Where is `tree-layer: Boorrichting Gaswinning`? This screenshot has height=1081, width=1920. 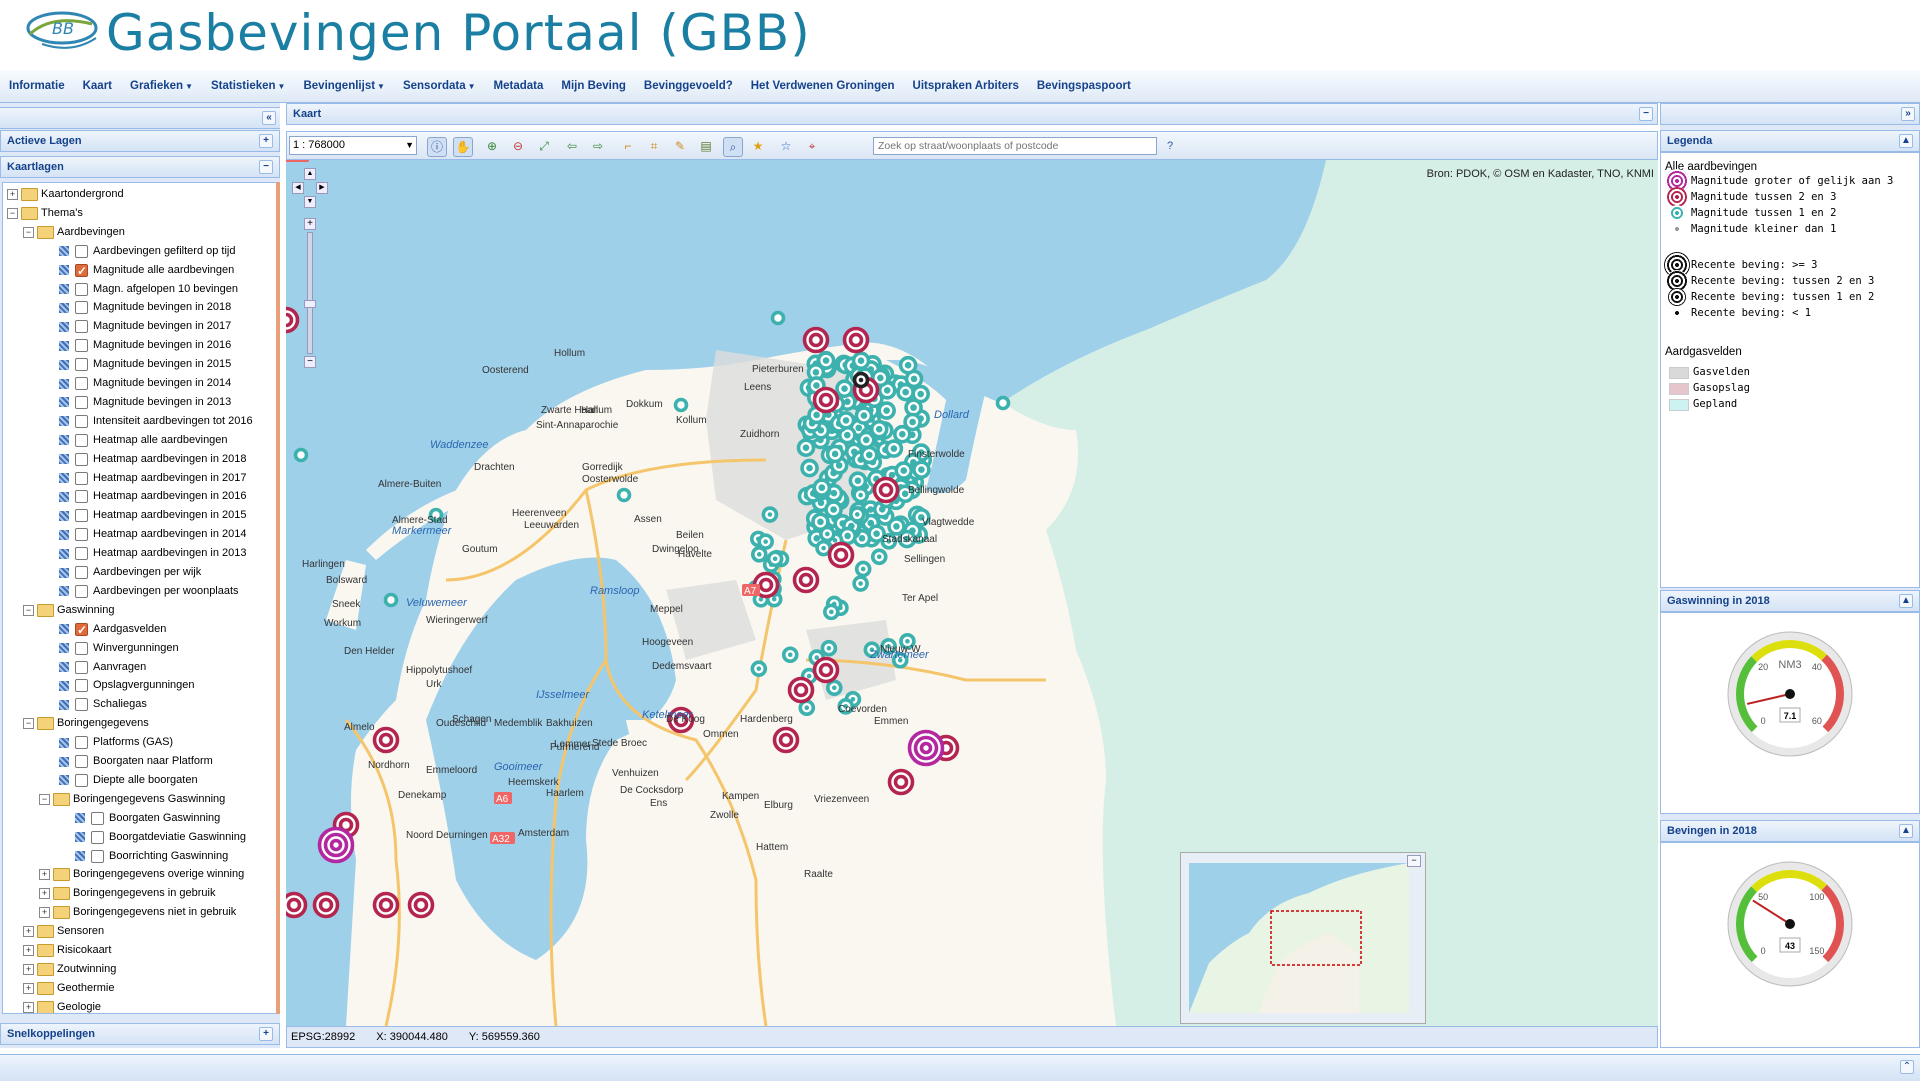
tree-layer: Boorrichting Gaswinning is located at coordinates (141, 856).